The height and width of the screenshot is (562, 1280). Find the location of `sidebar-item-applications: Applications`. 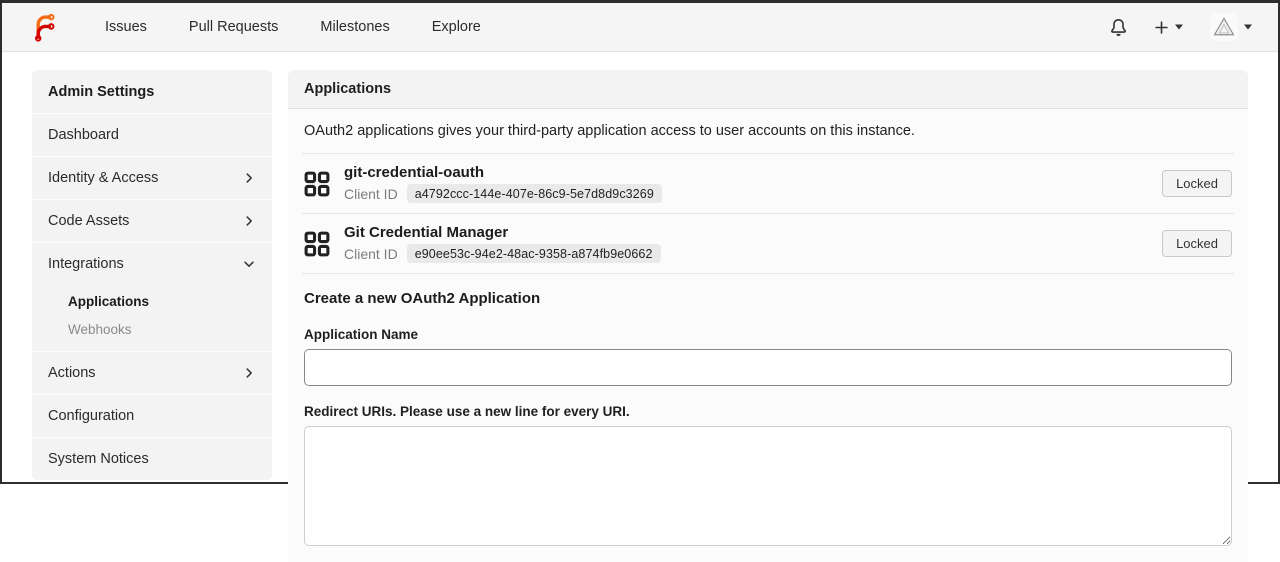

sidebar-item-applications: Applications is located at coordinates (152, 301).